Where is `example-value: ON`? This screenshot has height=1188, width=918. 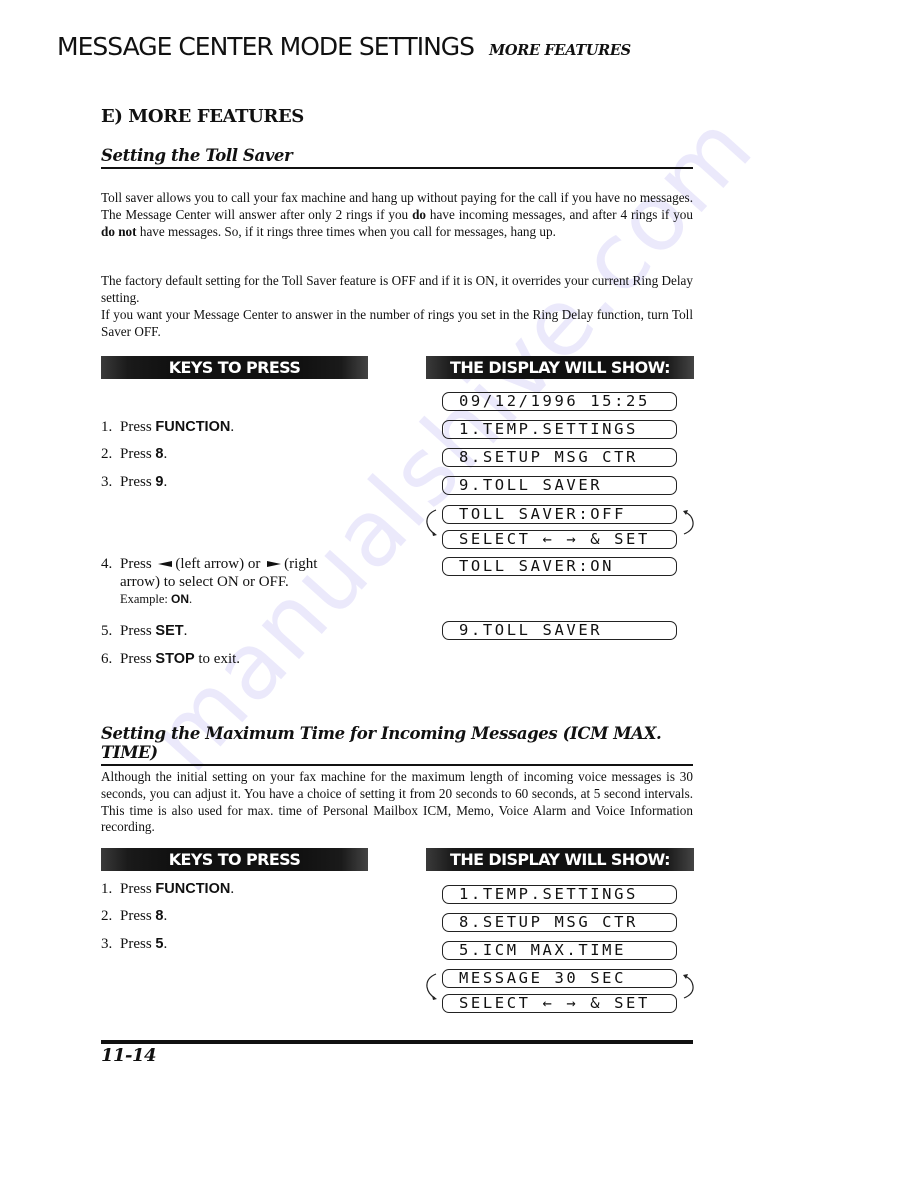 example-value: ON is located at coordinates (180, 599).